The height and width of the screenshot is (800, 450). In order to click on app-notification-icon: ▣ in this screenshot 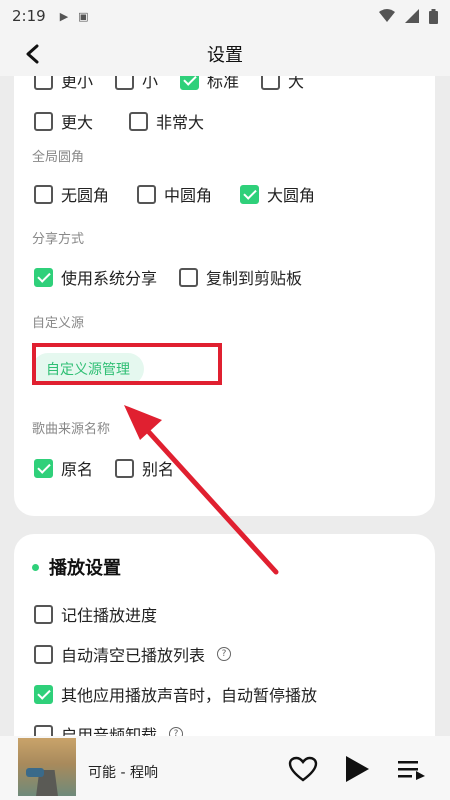, I will do `click(83, 16)`.